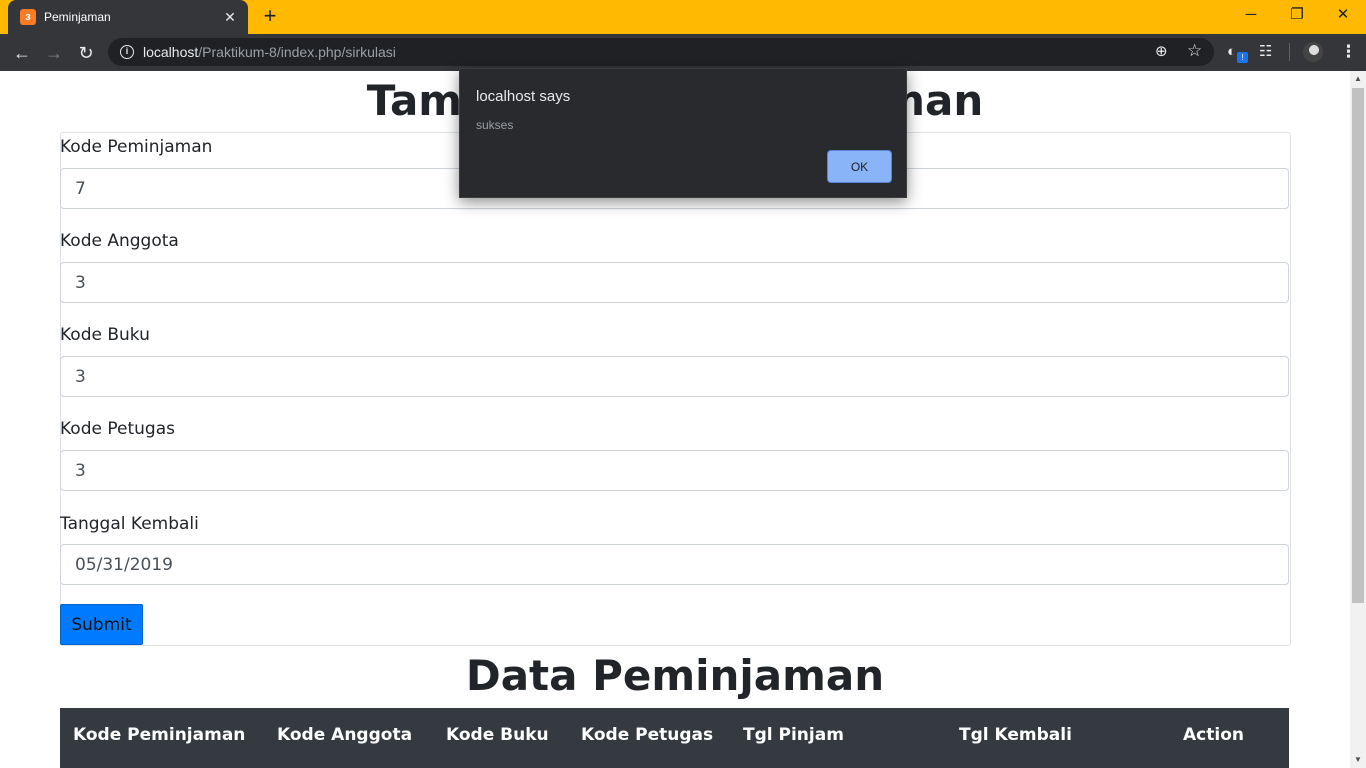 The height and width of the screenshot is (768, 1366). What do you see at coordinates (1348, 52) in the screenshot?
I see `menu-kebab-icon: ⋮` at bounding box center [1348, 52].